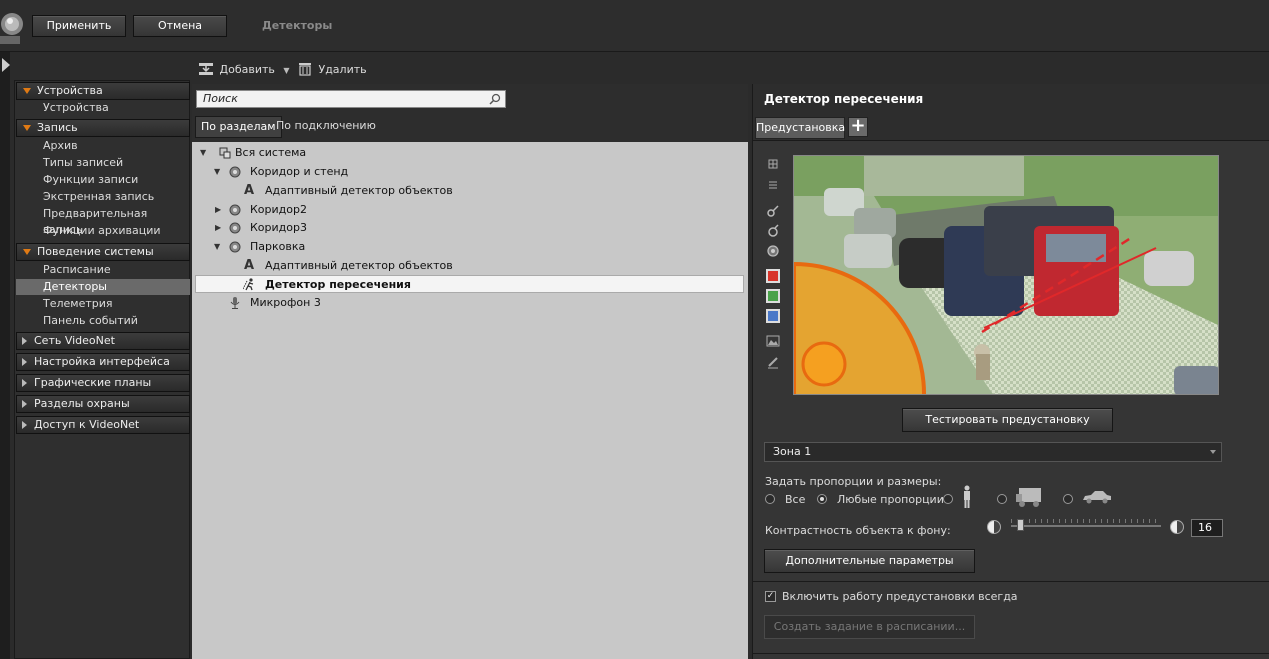 The image size is (1269, 659). What do you see at coordinates (103, 404) in the screenshot?
I see `sidebar-section-security: Разделы охраны` at bounding box center [103, 404].